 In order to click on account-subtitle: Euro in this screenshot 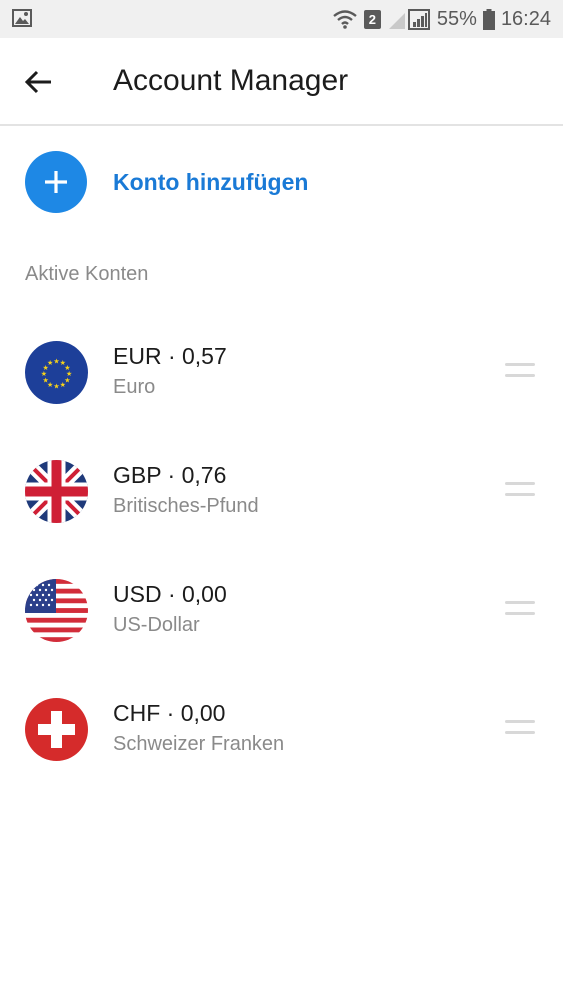, I will do `click(134, 387)`.